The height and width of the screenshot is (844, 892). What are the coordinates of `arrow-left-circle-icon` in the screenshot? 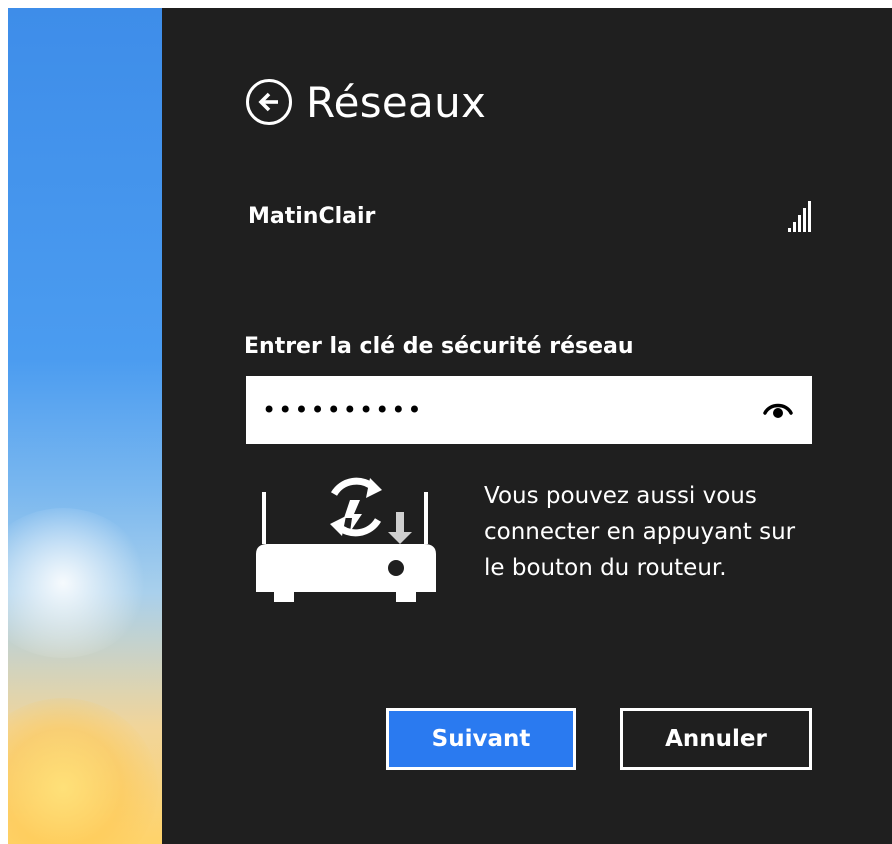 It's located at (268, 102).